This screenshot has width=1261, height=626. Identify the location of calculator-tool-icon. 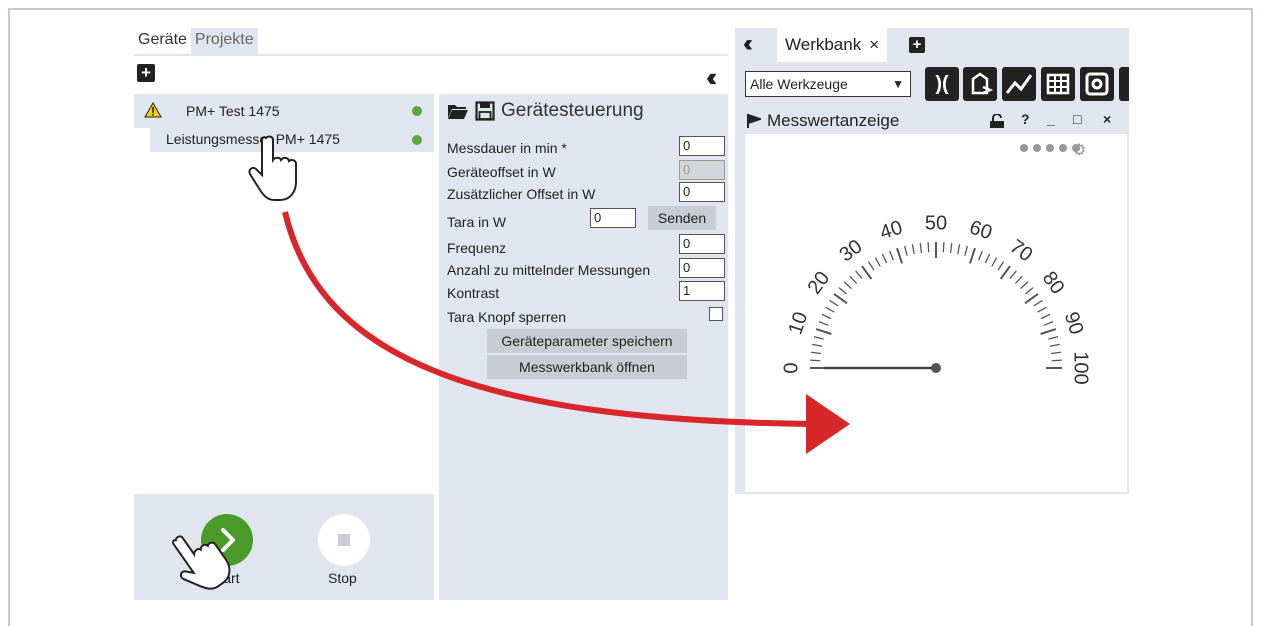
(980, 84).